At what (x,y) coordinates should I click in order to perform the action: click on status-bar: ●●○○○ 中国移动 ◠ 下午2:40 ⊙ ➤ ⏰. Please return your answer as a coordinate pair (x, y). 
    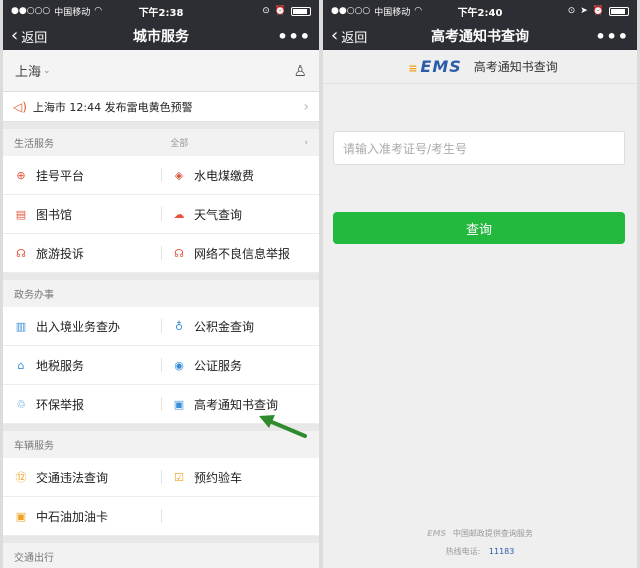
    Looking at the image, I should click on (480, 11).